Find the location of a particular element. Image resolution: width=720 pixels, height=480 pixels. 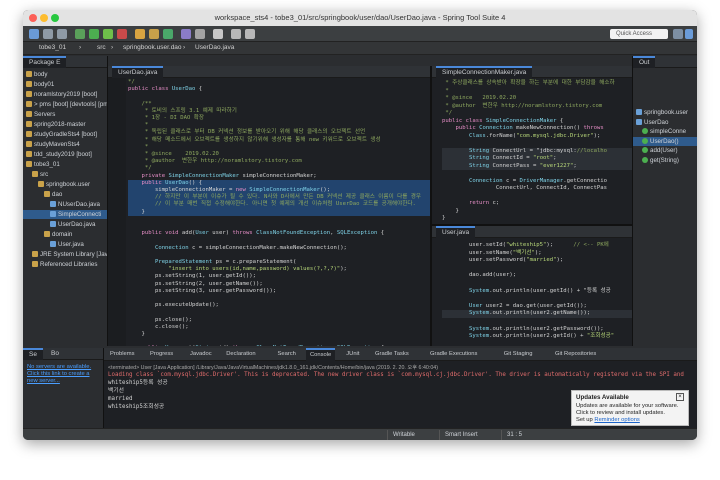

zoom-window-button is located at coordinates (55, 18).